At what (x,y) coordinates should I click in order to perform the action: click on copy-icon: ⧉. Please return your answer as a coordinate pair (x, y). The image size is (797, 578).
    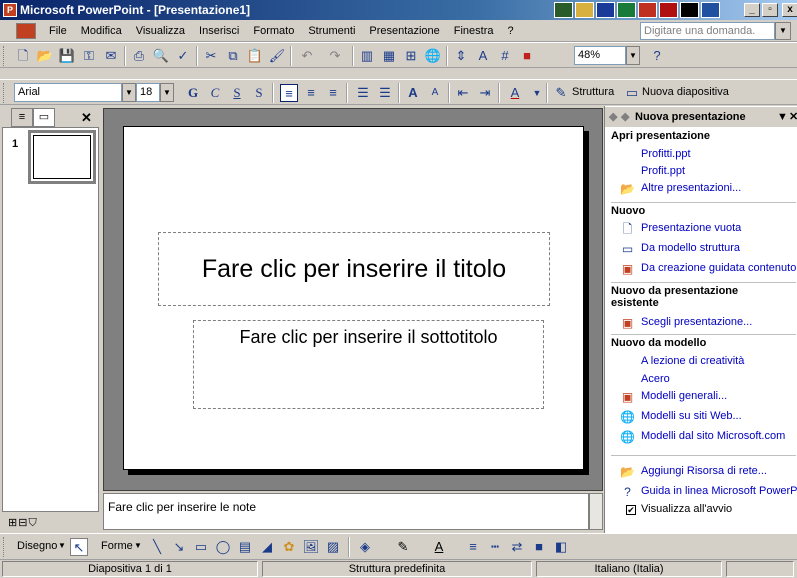
    Looking at the image, I should click on (233, 56).